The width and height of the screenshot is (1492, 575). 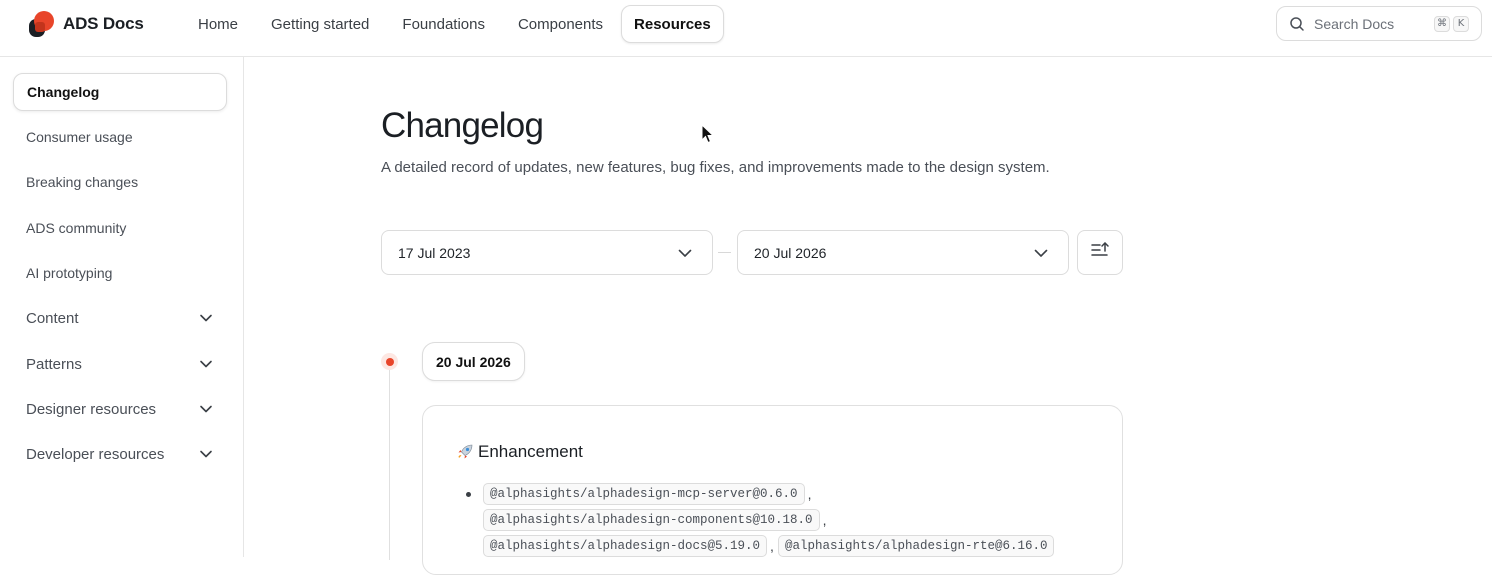 I want to click on sidebar-item-content: Content, so click(x=120, y=318).